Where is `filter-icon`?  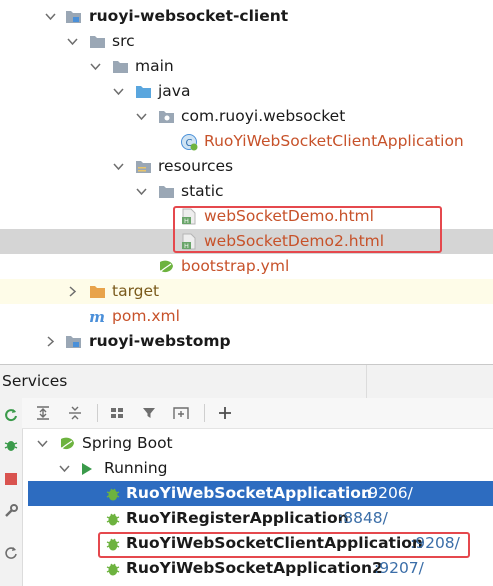
filter-icon is located at coordinates (149, 413).